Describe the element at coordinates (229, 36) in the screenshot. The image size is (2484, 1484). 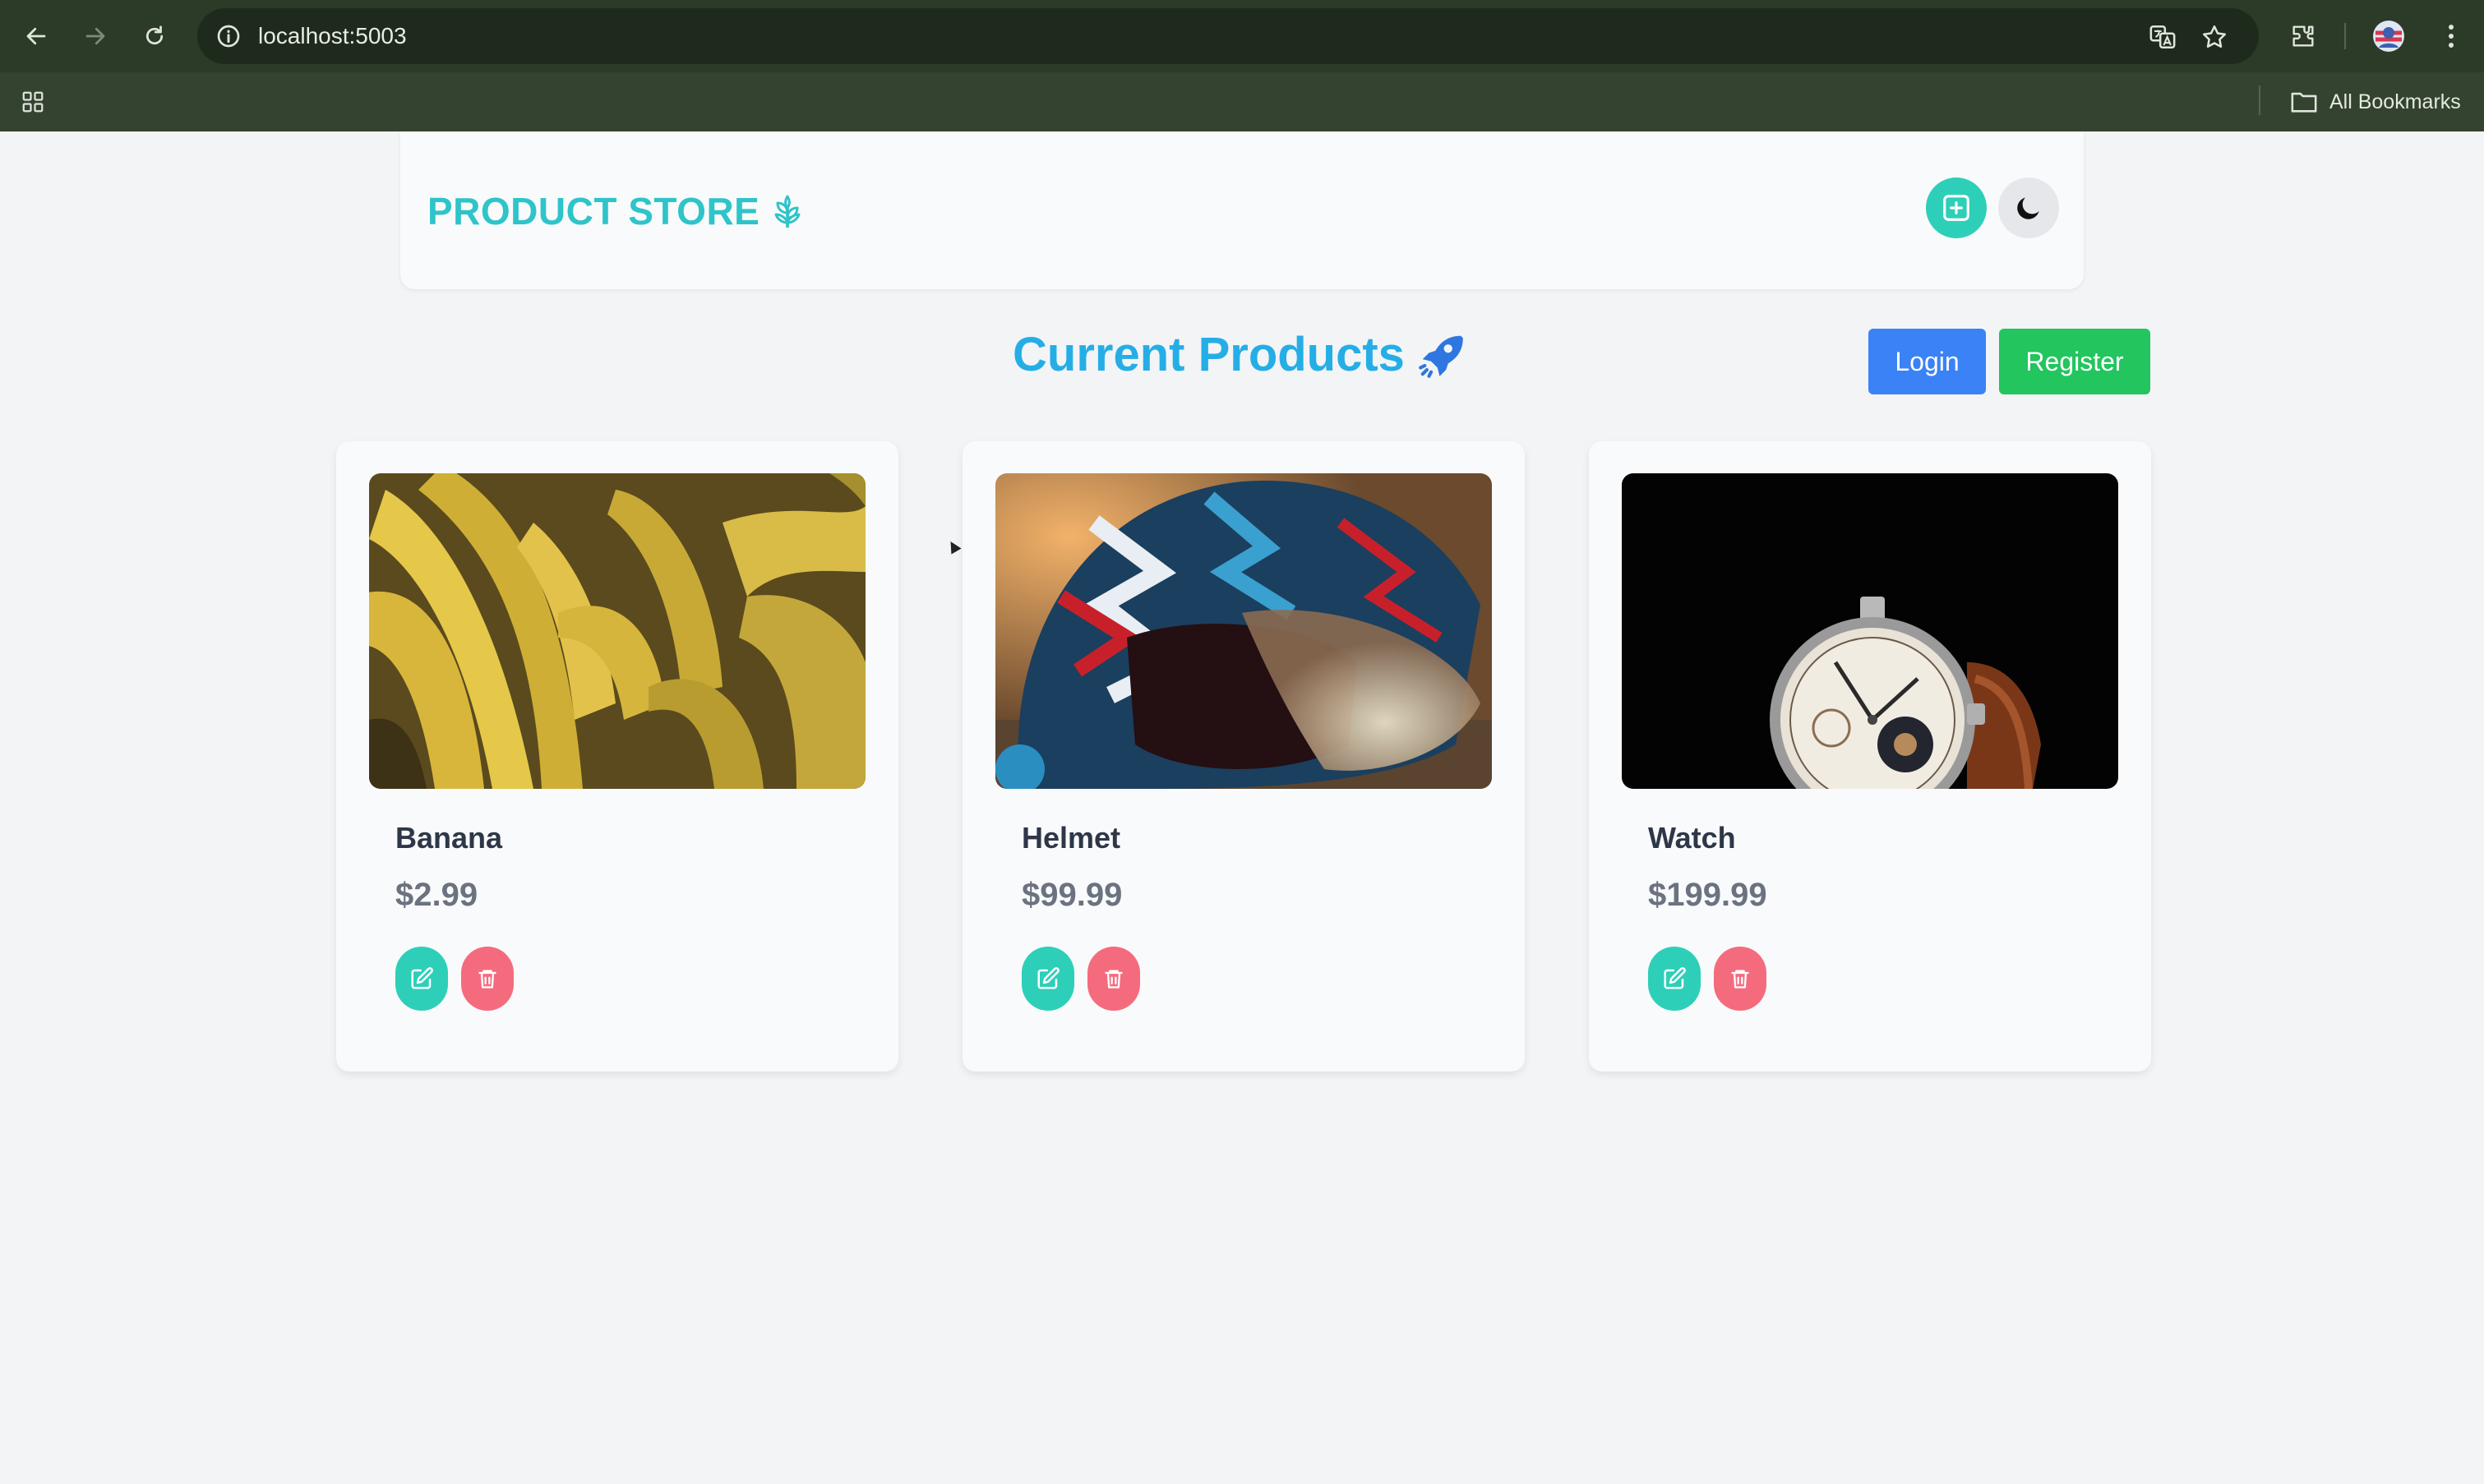
I see `site-info-icon` at that location.